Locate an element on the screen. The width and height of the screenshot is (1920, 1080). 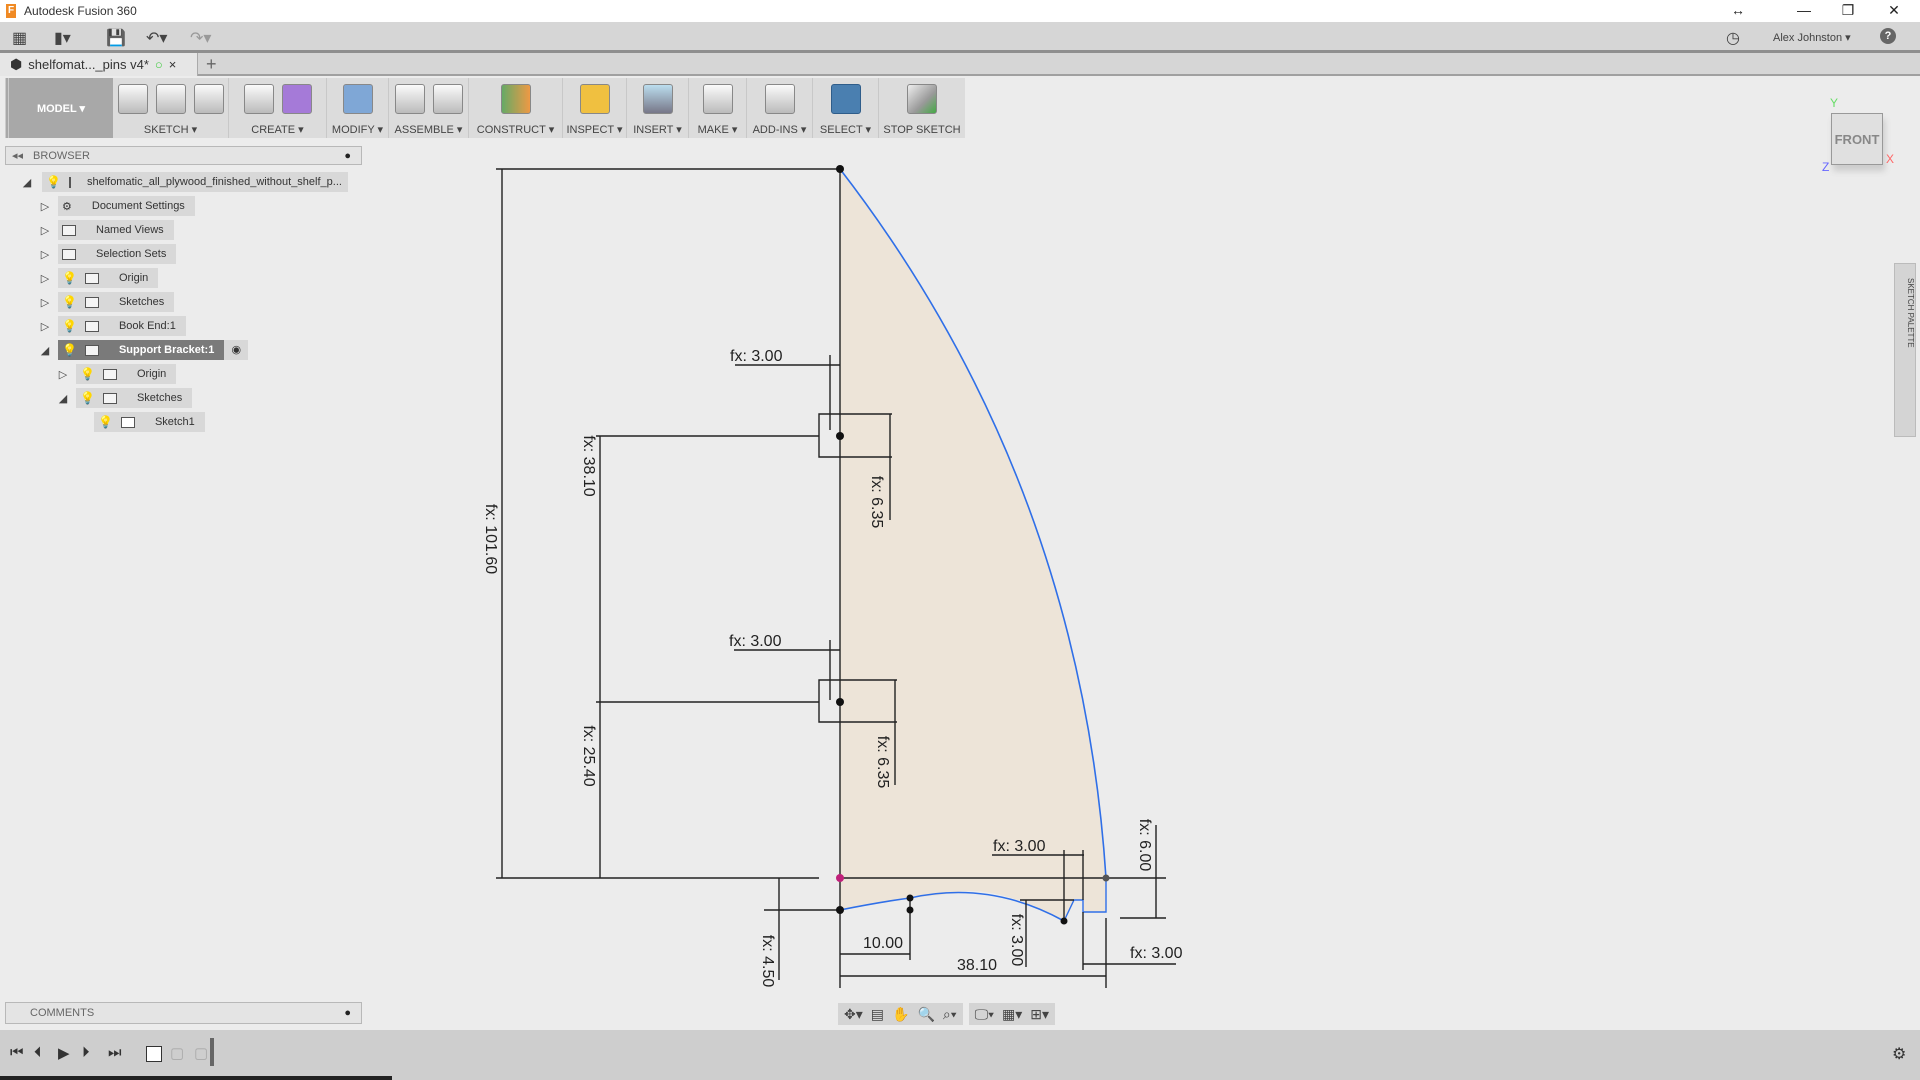
dim-notch-width: fx: 3.00 is located at coordinates (1156, 953).